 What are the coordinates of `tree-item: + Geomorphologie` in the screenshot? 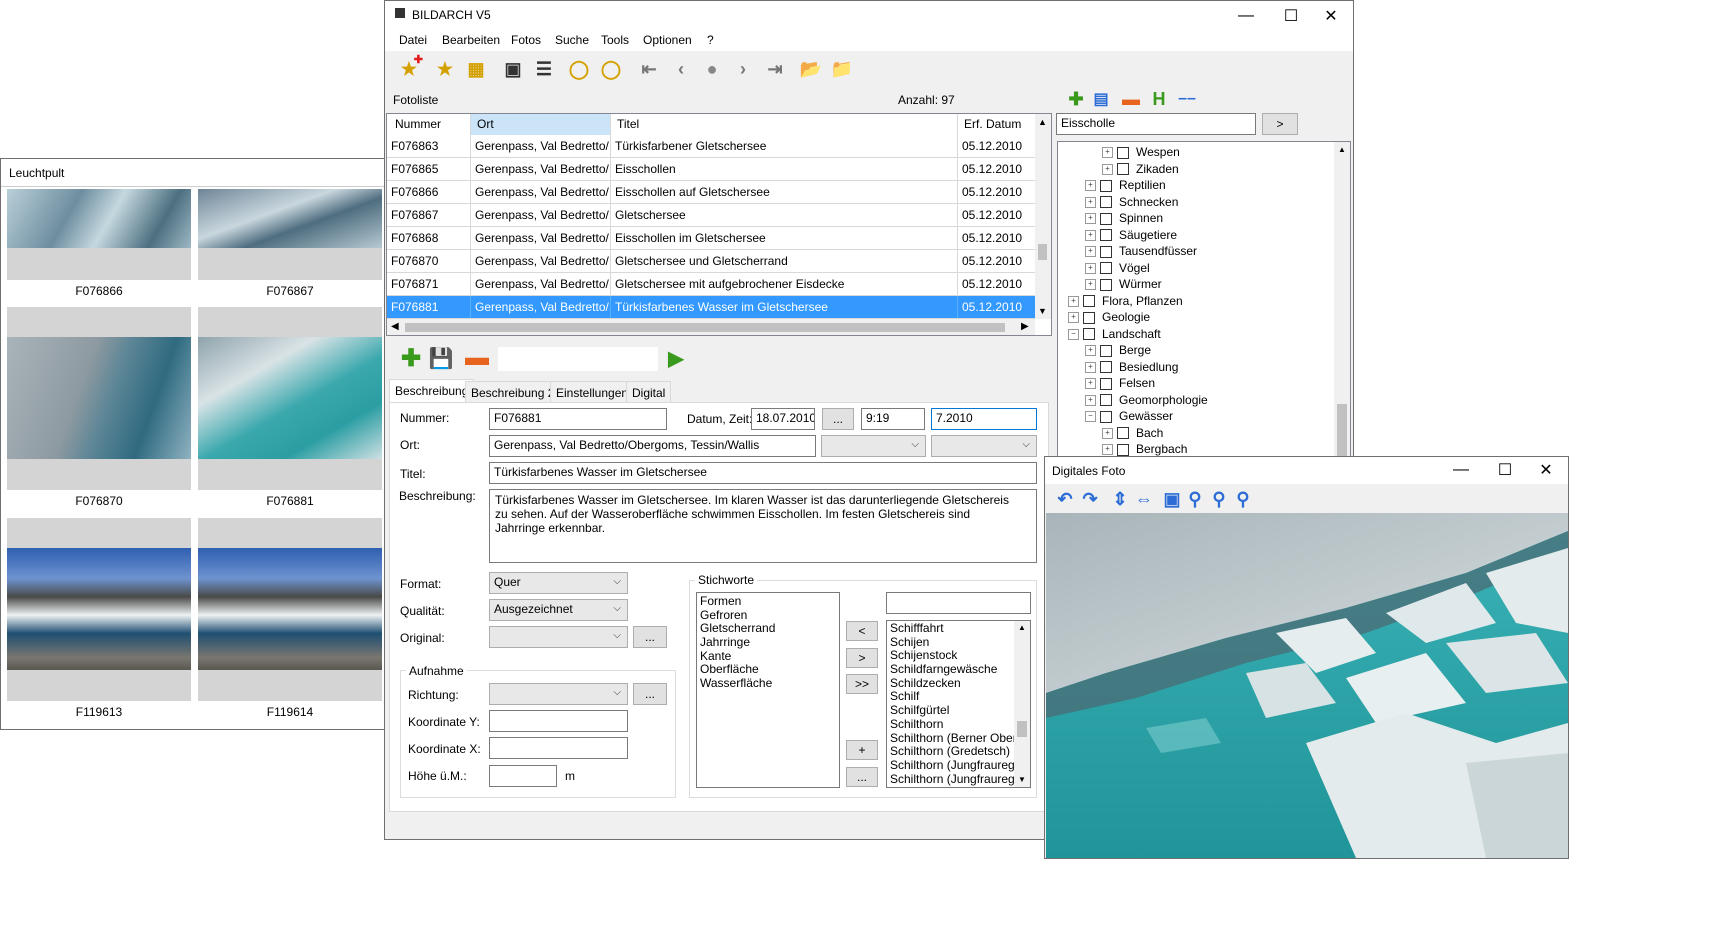 It's located at (1146, 400).